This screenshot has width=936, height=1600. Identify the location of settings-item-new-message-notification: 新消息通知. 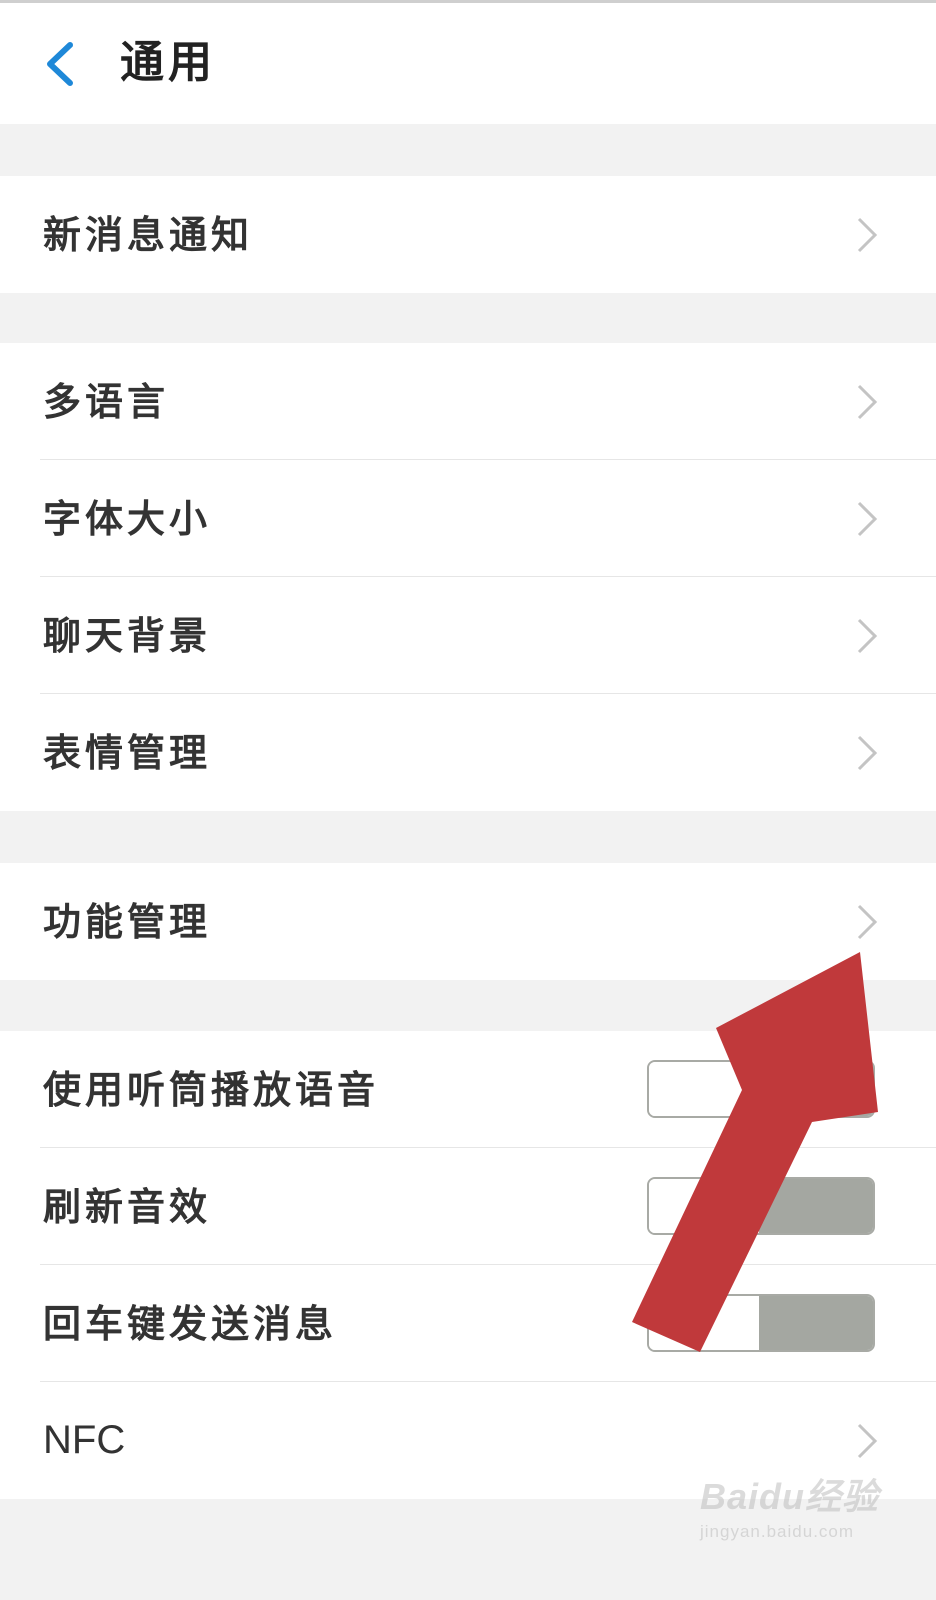
(468, 234).